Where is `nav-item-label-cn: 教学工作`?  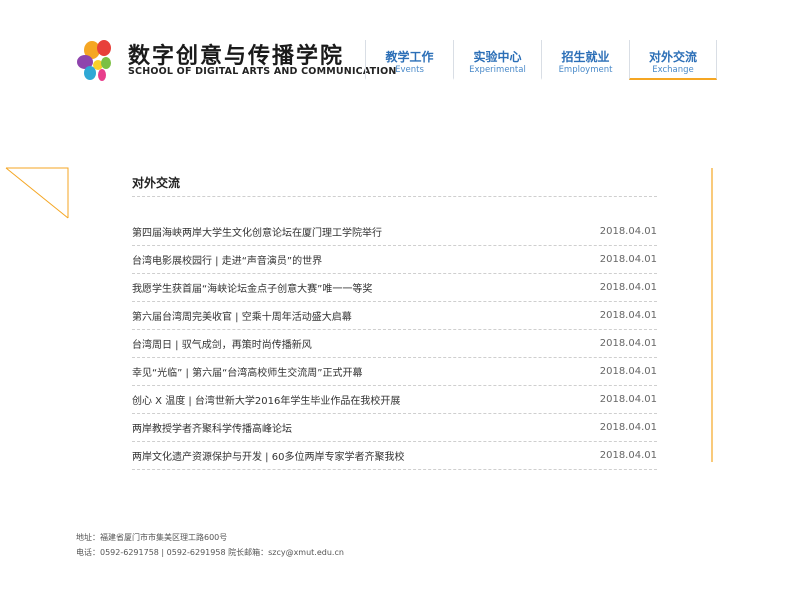 nav-item-label-cn: 教学工作 is located at coordinates (409, 57).